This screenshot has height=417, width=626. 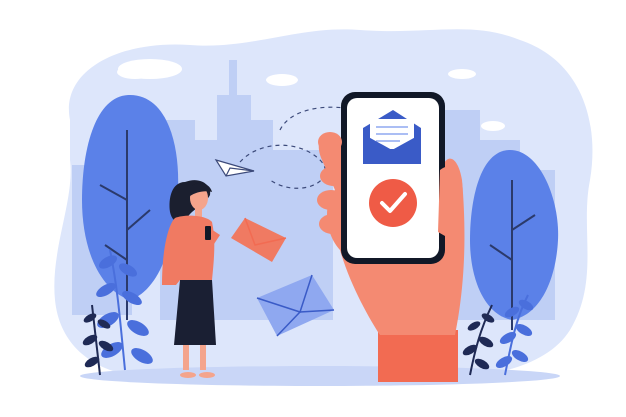 What do you see at coordinates (282, 80) in the screenshot?
I see `cloud-mid` at bounding box center [282, 80].